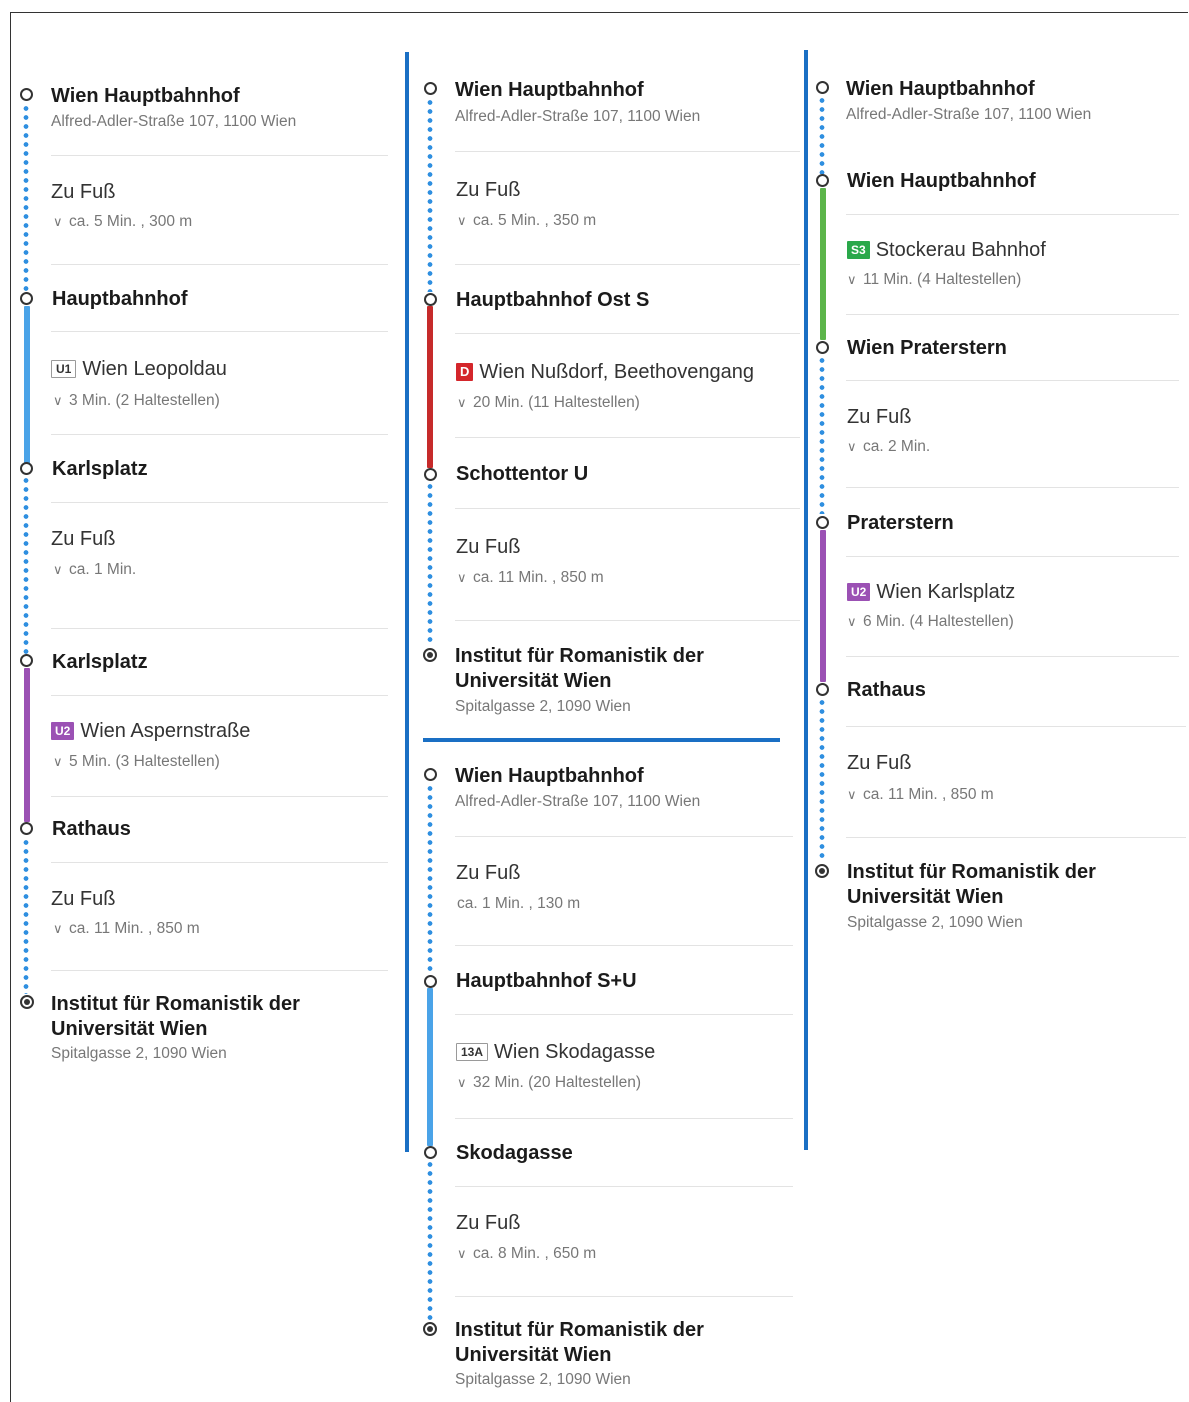 This screenshot has height=1402, width=1189. What do you see at coordinates (823, 264) in the screenshot?
I see `s3-line` at bounding box center [823, 264].